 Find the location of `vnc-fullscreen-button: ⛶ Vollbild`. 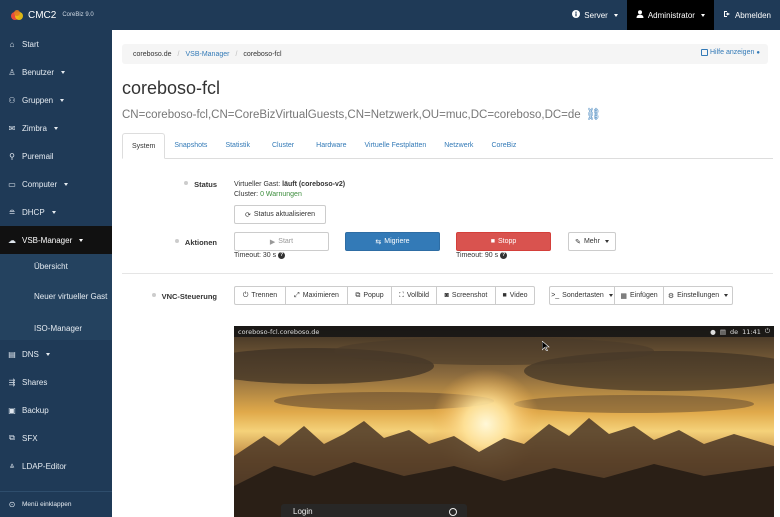

vnc-fullscreen-button: ⛶ Vollbild is located at coordinates (414, 295).